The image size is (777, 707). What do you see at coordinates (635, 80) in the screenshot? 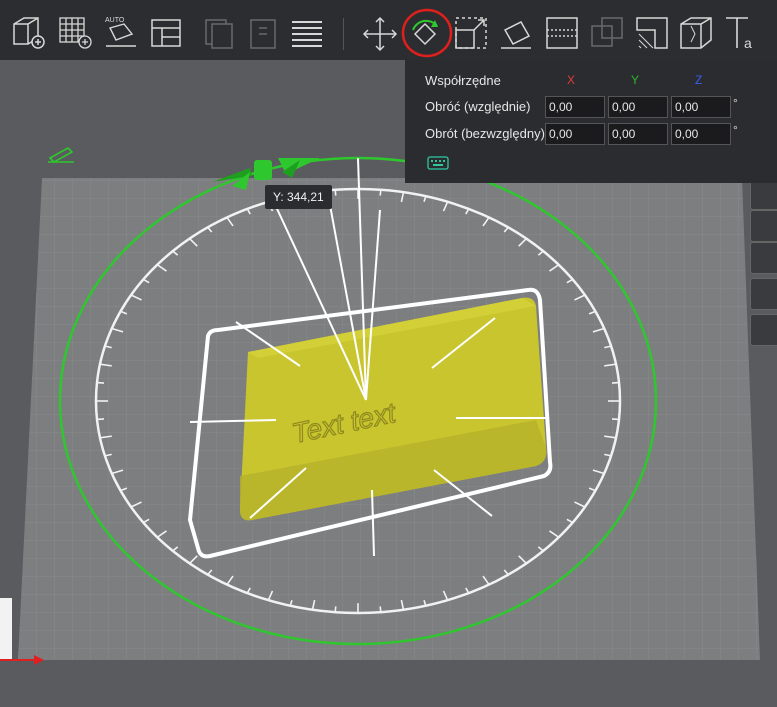
I see `axis-y-label: Y` at bounding box center [635, 80].